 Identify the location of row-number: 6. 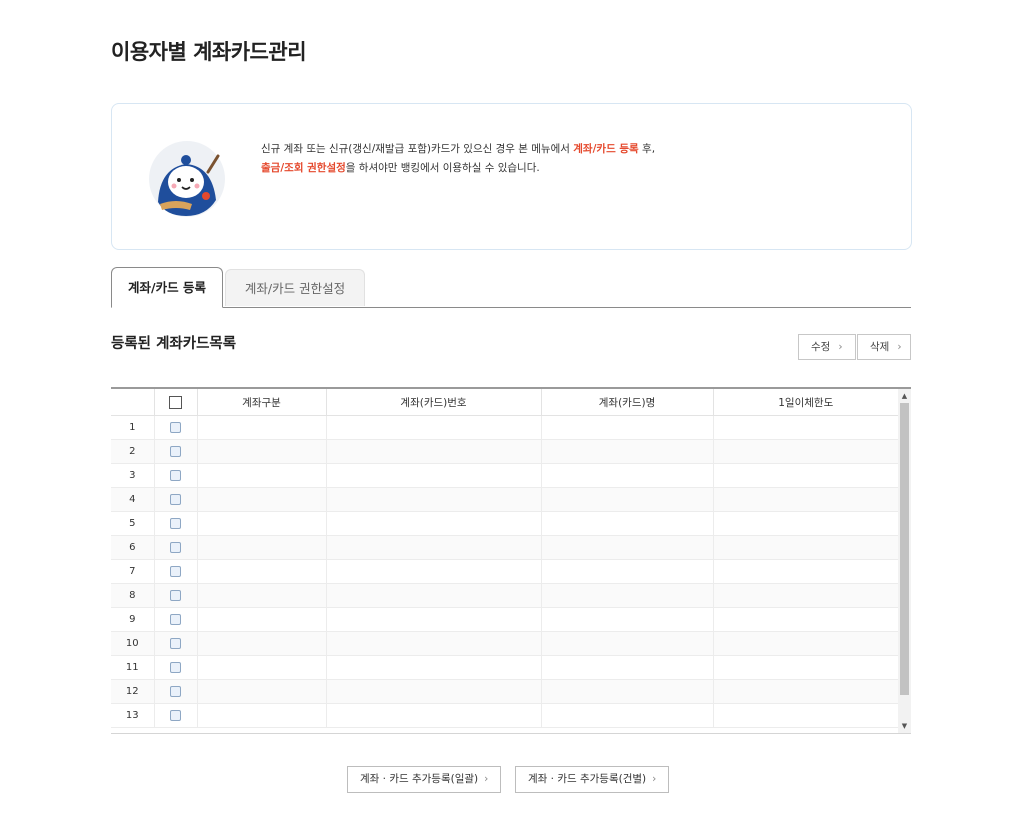
(132, 547).